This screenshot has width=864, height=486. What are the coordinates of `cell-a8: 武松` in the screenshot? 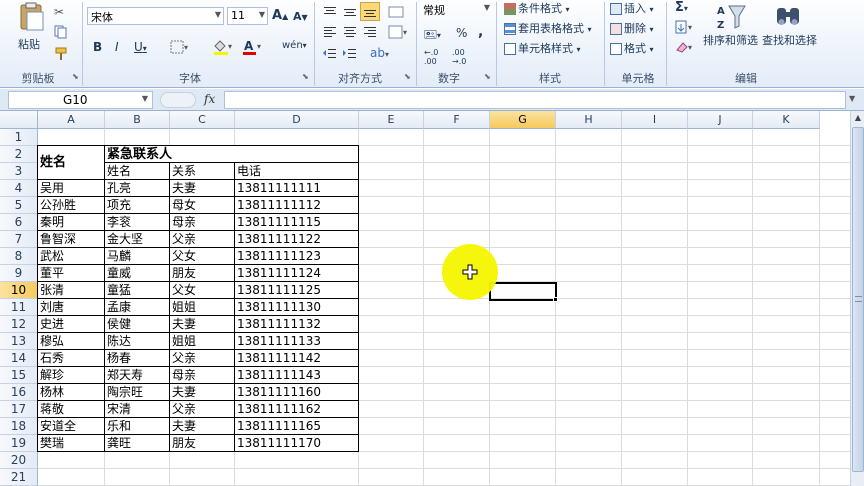 It's located at (71, 256).